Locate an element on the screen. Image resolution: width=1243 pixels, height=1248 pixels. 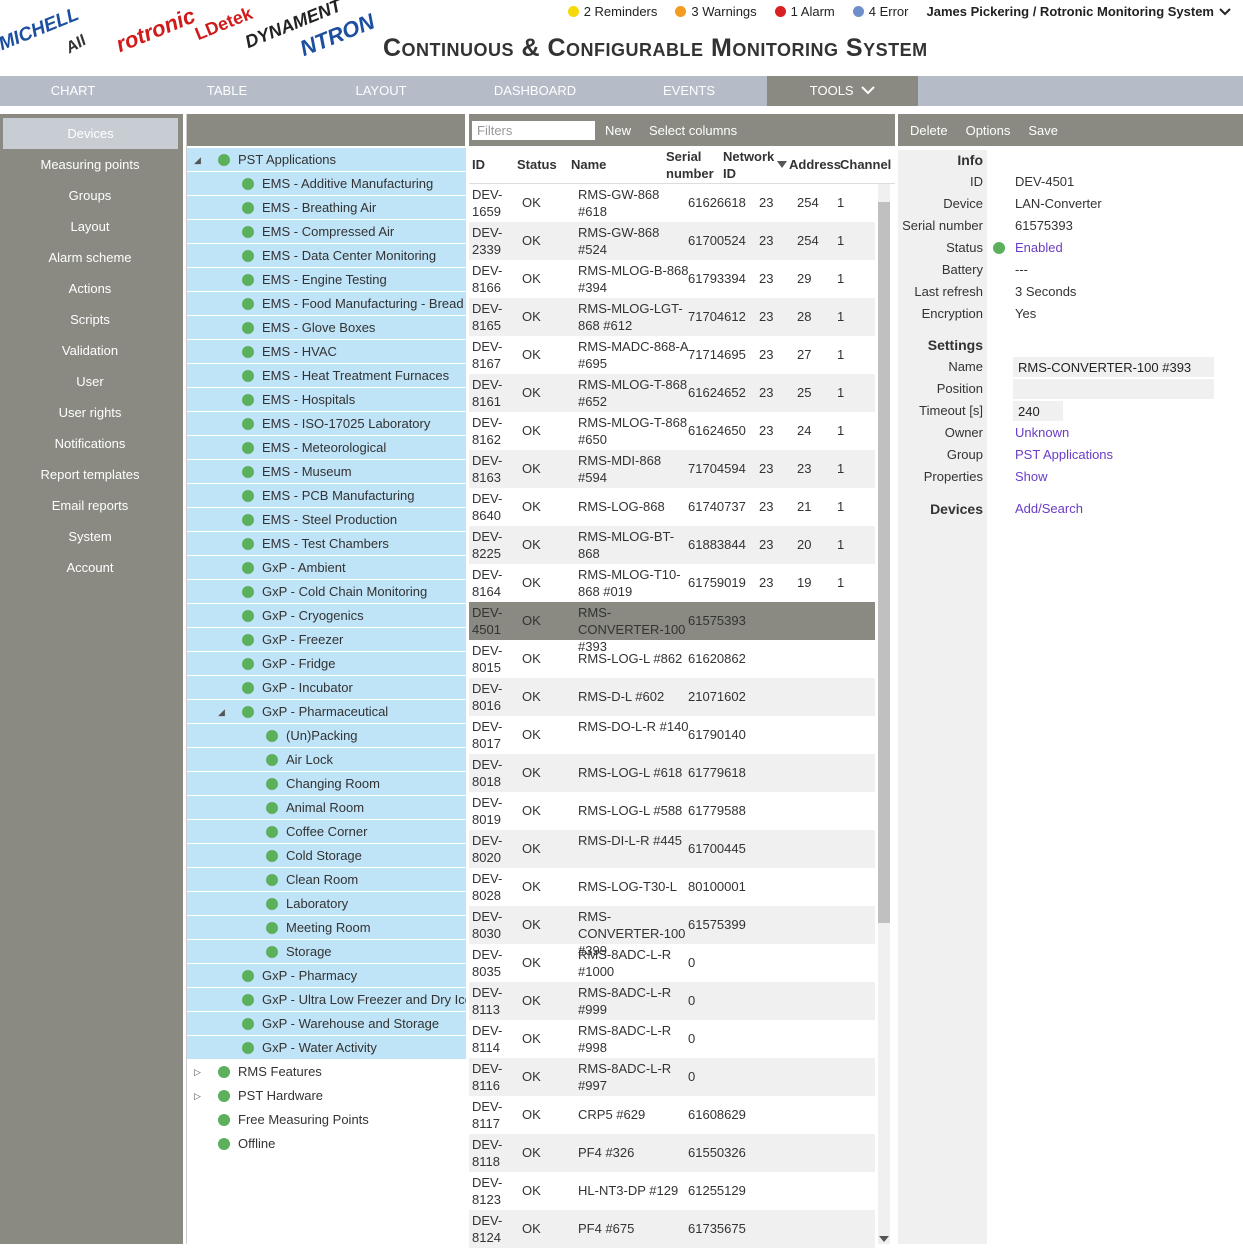
tab-table: TABLE is located at coordinates (227, 91).